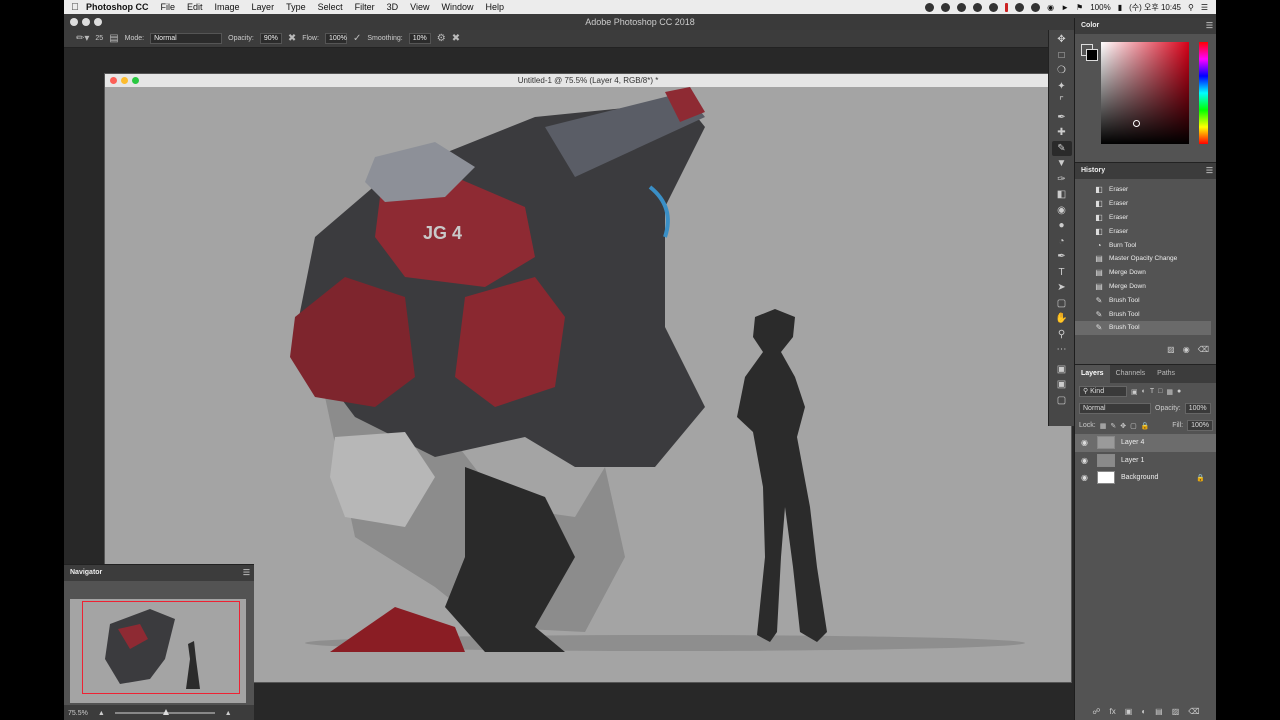 The image size is (1280, 720). Describe the element at coordinates (1160, 391) in the screenshot. I see `filter-shape-icon: □` at that location.